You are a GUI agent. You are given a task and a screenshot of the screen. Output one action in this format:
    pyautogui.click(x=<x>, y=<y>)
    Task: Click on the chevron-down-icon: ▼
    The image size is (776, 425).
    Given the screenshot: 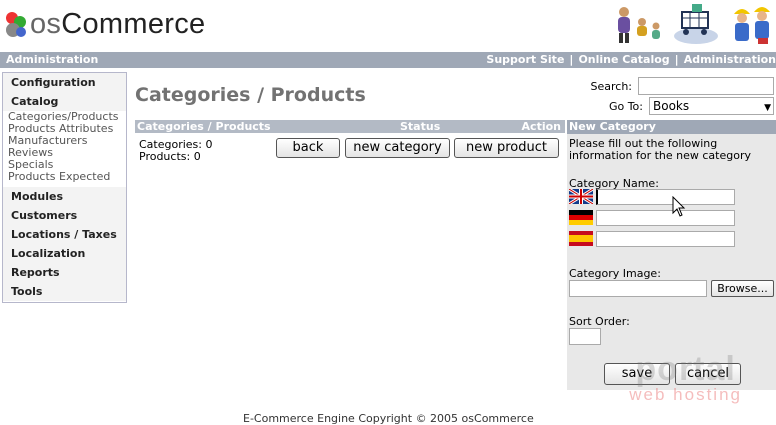 What is the action you would take?
    pyautogui.click(x=767, y=108)
    